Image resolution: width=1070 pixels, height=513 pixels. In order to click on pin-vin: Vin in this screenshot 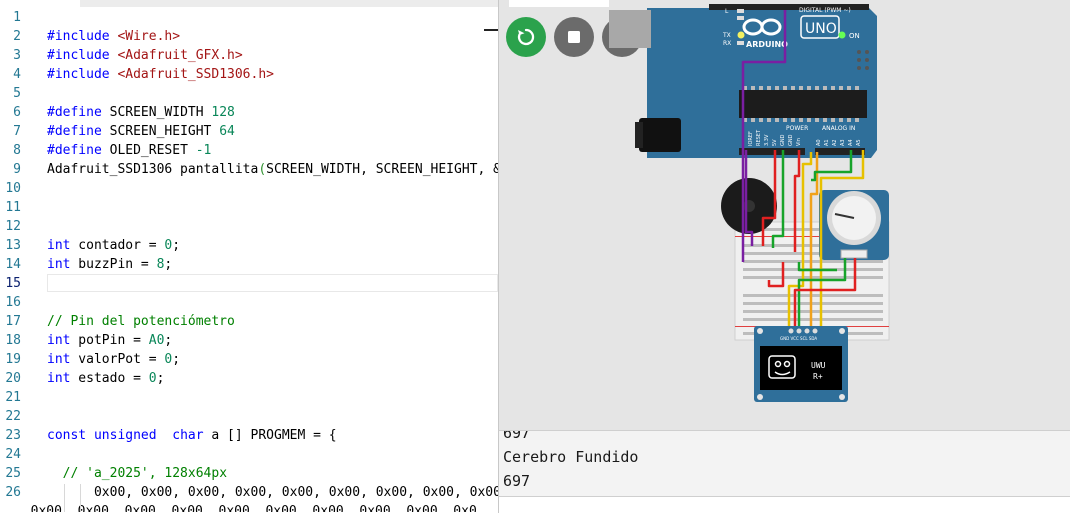, I will do `click(799, 142)`.